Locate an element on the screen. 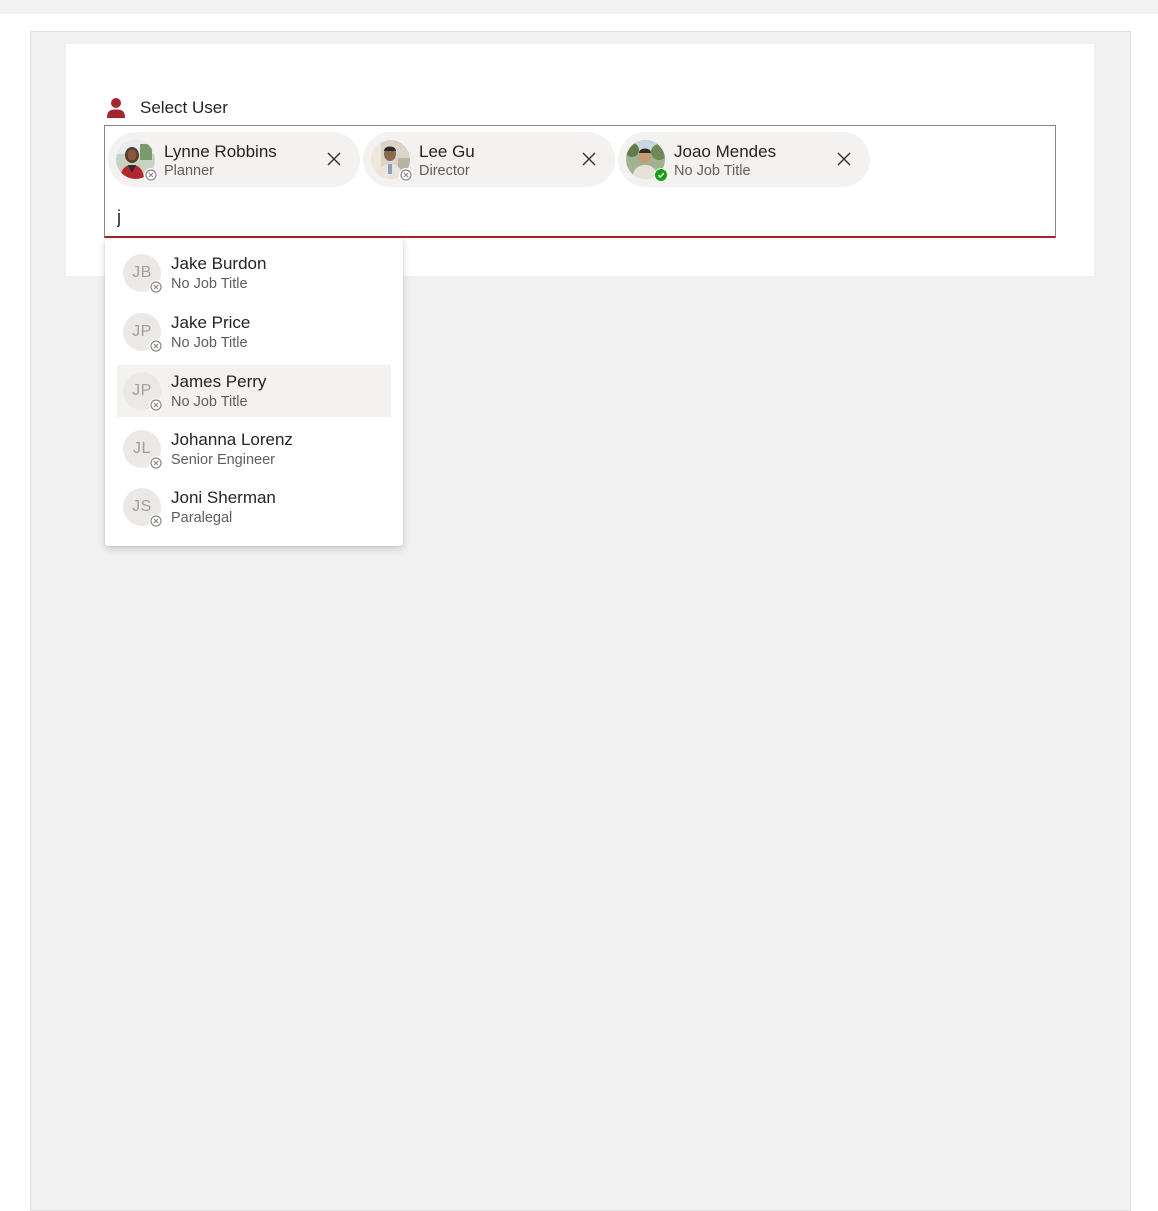  available-status-icon is located at coordinates (661, 175).